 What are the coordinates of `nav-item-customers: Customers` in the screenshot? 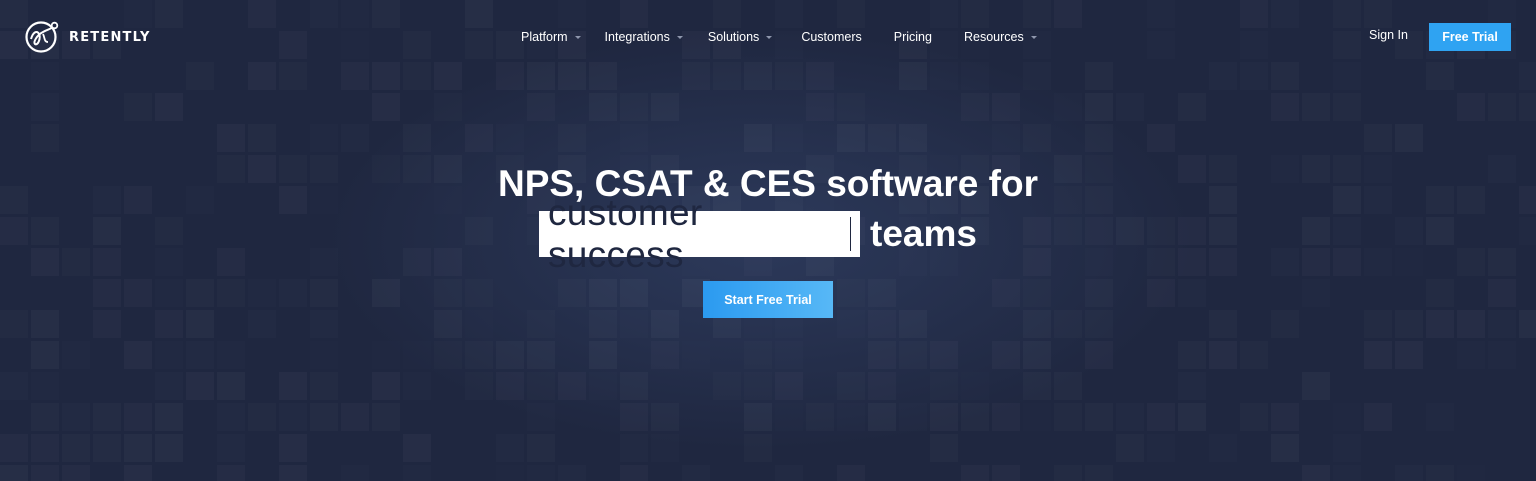 It's located at (831, 37).